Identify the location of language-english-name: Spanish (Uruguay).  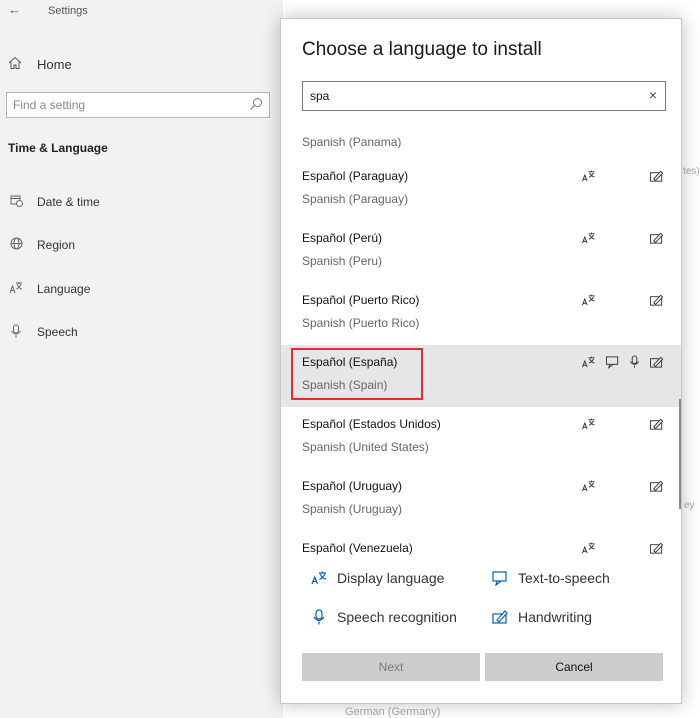
(352, 509).